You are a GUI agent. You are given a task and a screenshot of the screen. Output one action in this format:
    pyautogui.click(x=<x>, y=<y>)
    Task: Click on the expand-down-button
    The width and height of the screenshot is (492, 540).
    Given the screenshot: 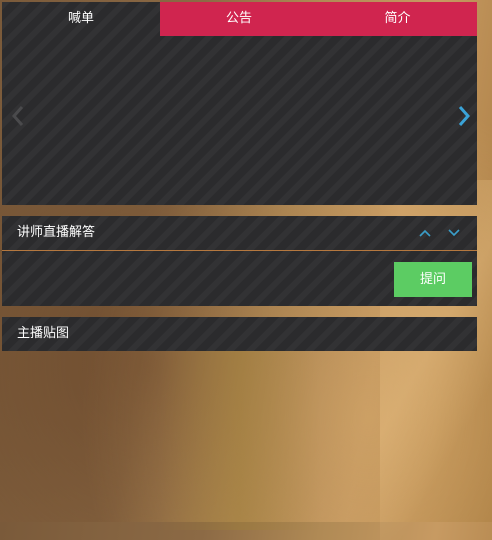 What is the action you would take?
    pyautogui.click(x=454, y=233)
    